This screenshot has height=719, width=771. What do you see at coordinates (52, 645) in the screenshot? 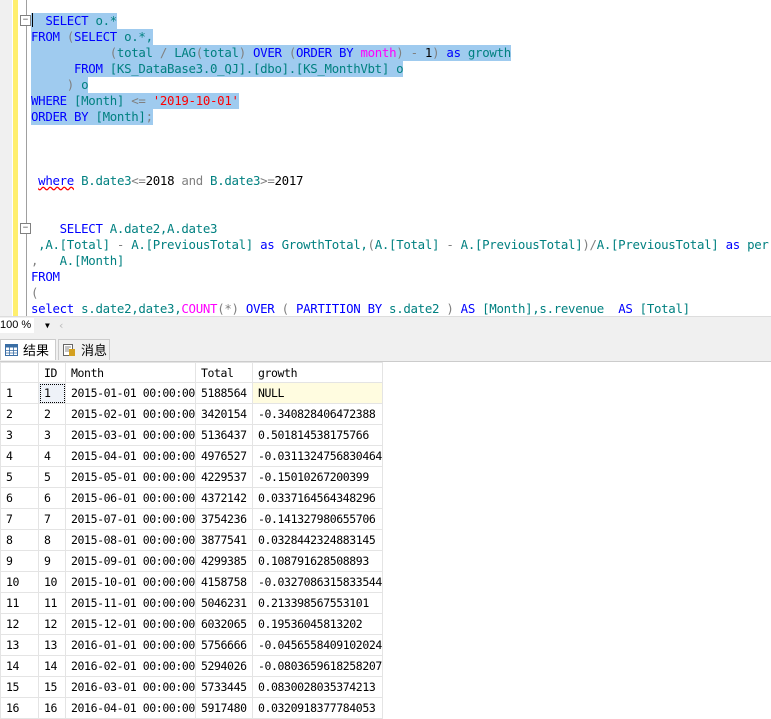
I see `table-cell: 13` at bounding box center [52, 645].